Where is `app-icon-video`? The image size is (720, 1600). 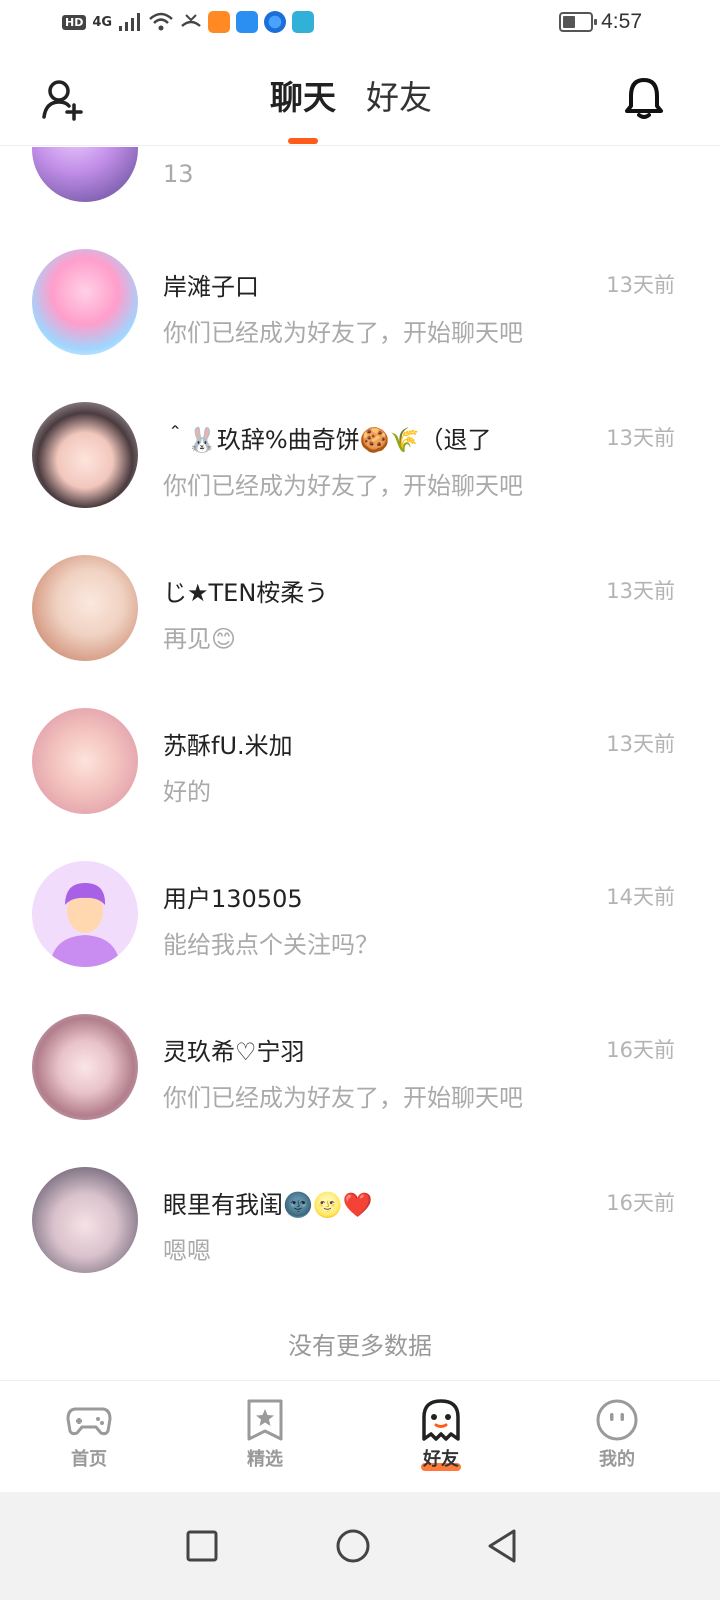 app-icon-video is located at coordinates (219, 22).